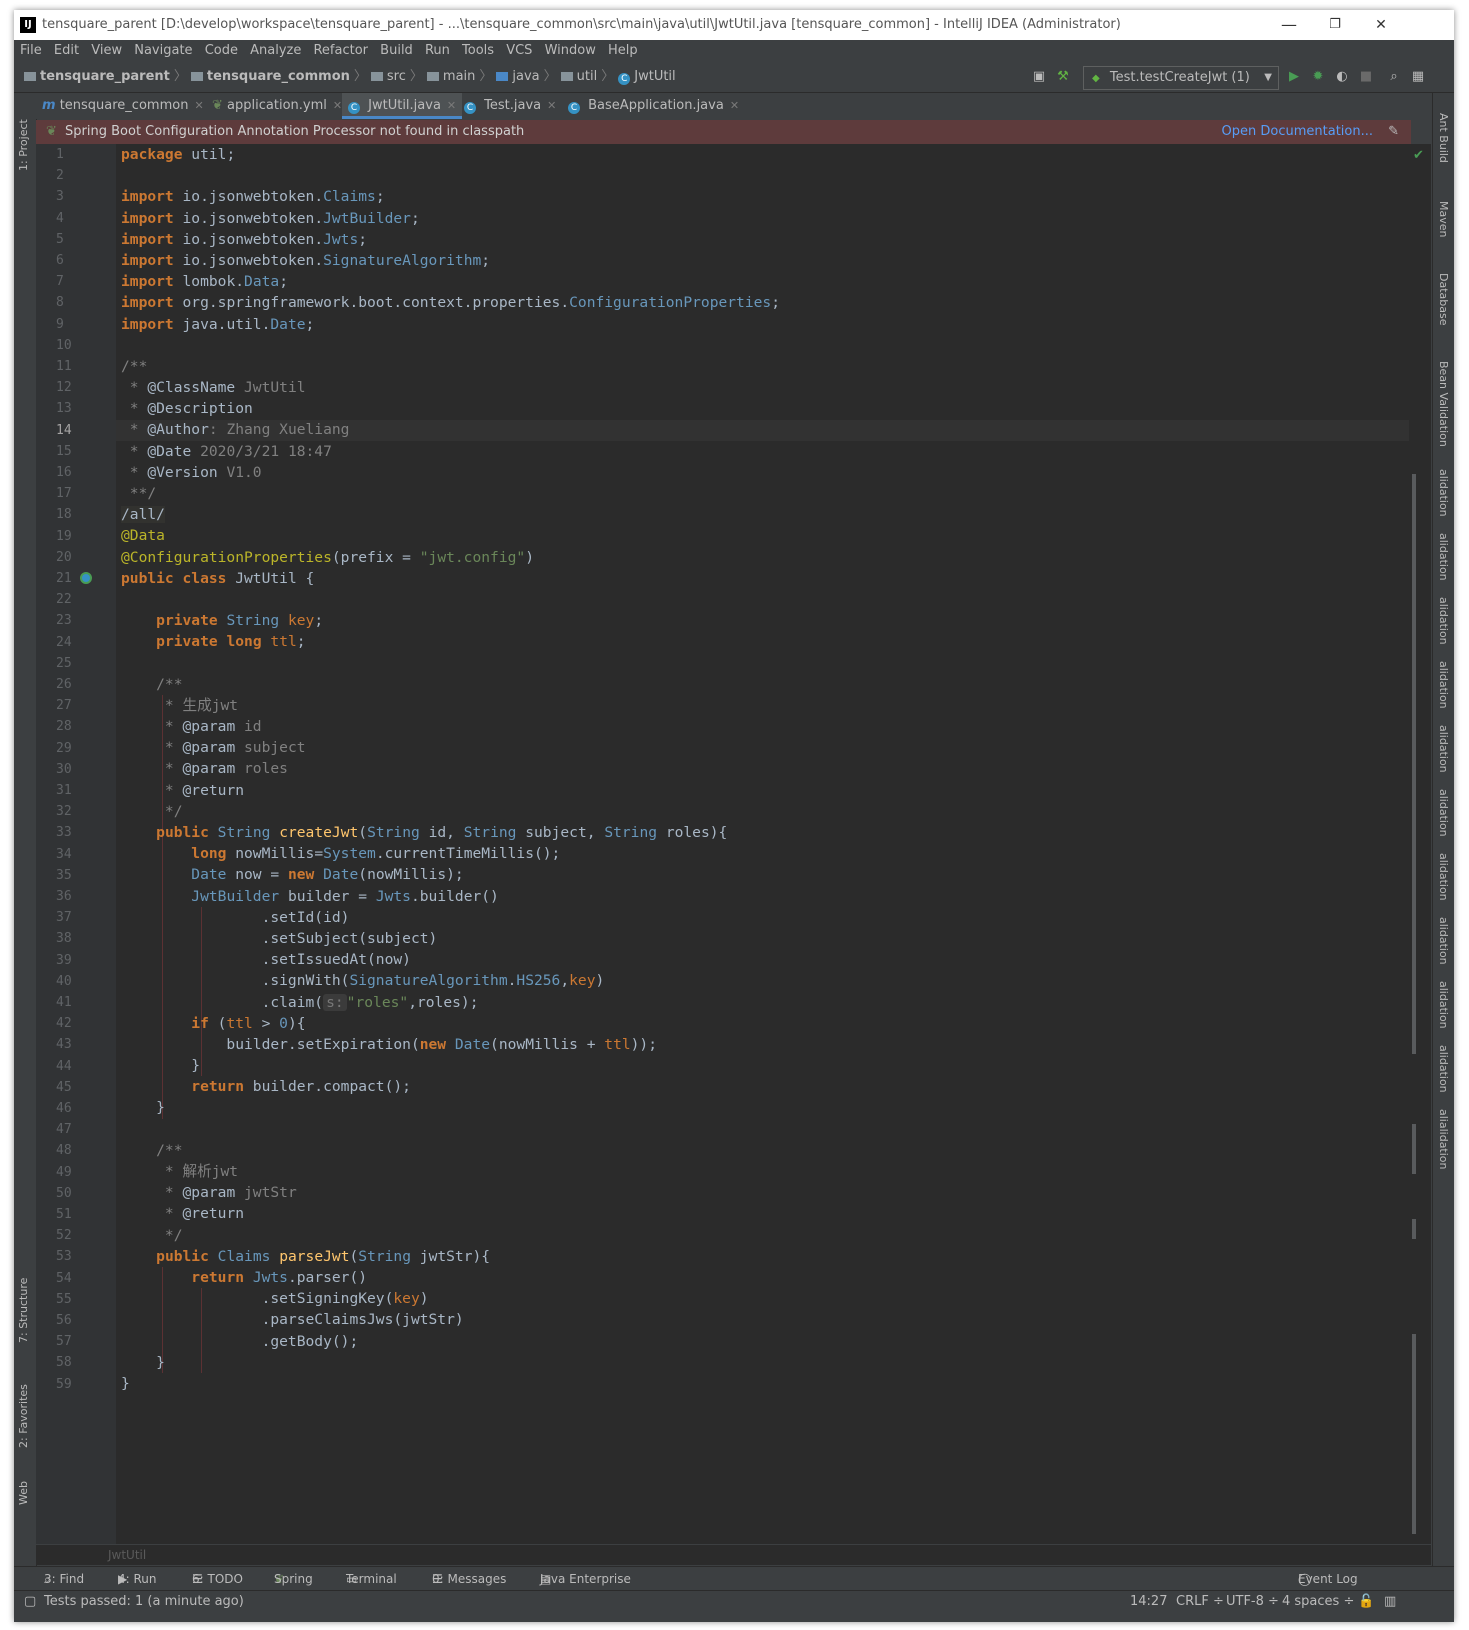 This screenshot has width=1469, height=1630. Describe the element at coordinates (23, 145) in the screenshot. I see `tool-project: 1: Project` at that location.